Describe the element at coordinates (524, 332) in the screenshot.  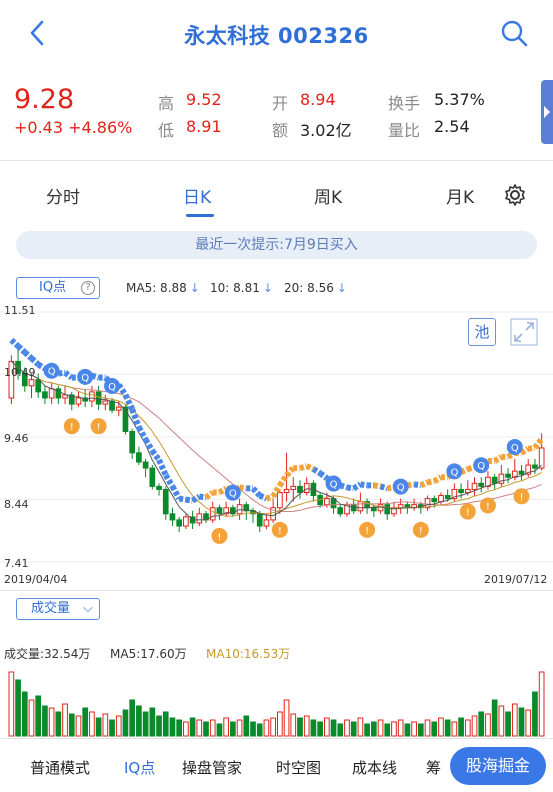
I see `fullscreen-icon` at that location.